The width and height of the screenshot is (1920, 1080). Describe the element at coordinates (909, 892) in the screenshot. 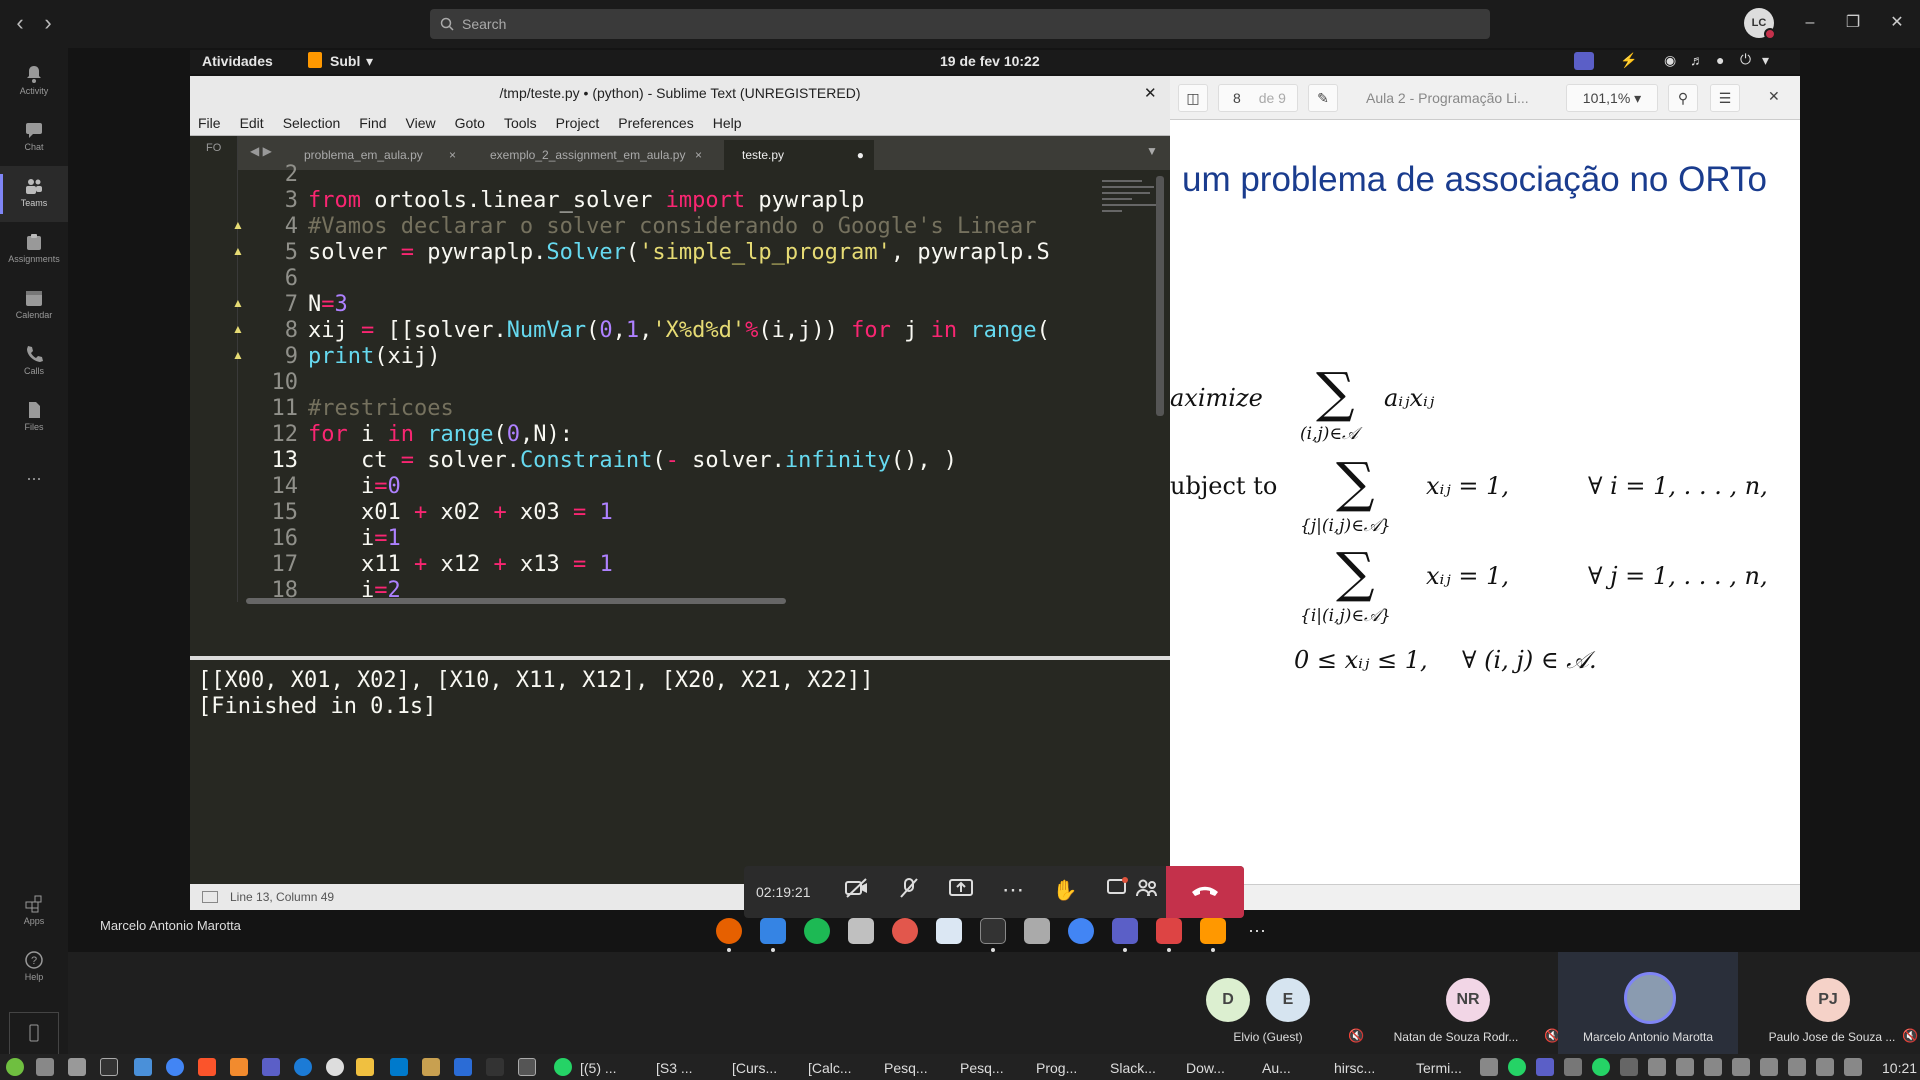

I see `microphone-off-icon` at that location.